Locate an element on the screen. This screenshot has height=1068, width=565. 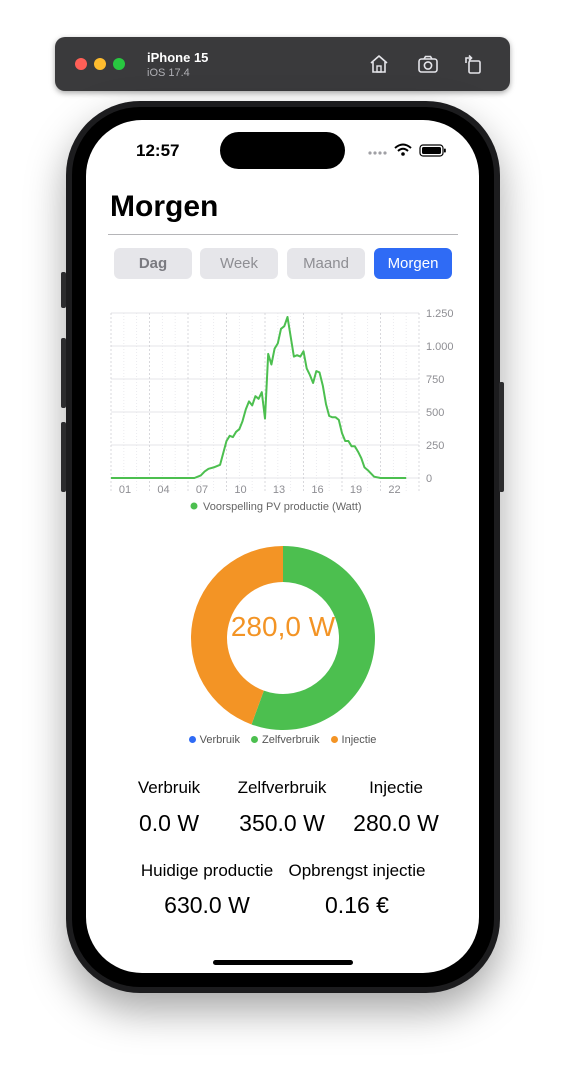
x-tick-label: 16 is located at coordinates (317, 490).